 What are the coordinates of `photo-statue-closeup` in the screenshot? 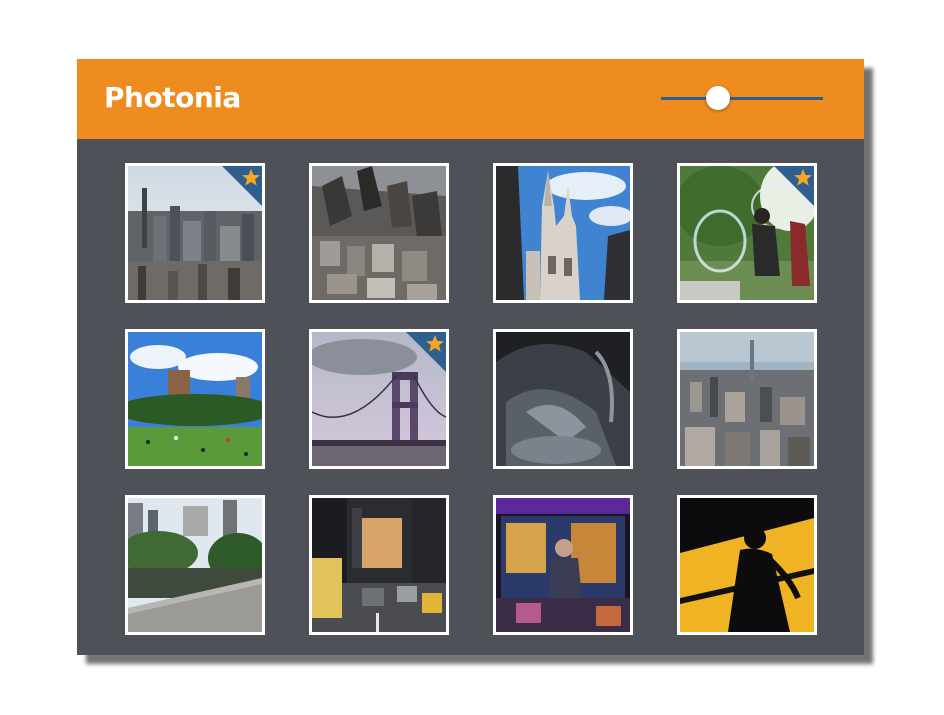 It's located at (563, 399).